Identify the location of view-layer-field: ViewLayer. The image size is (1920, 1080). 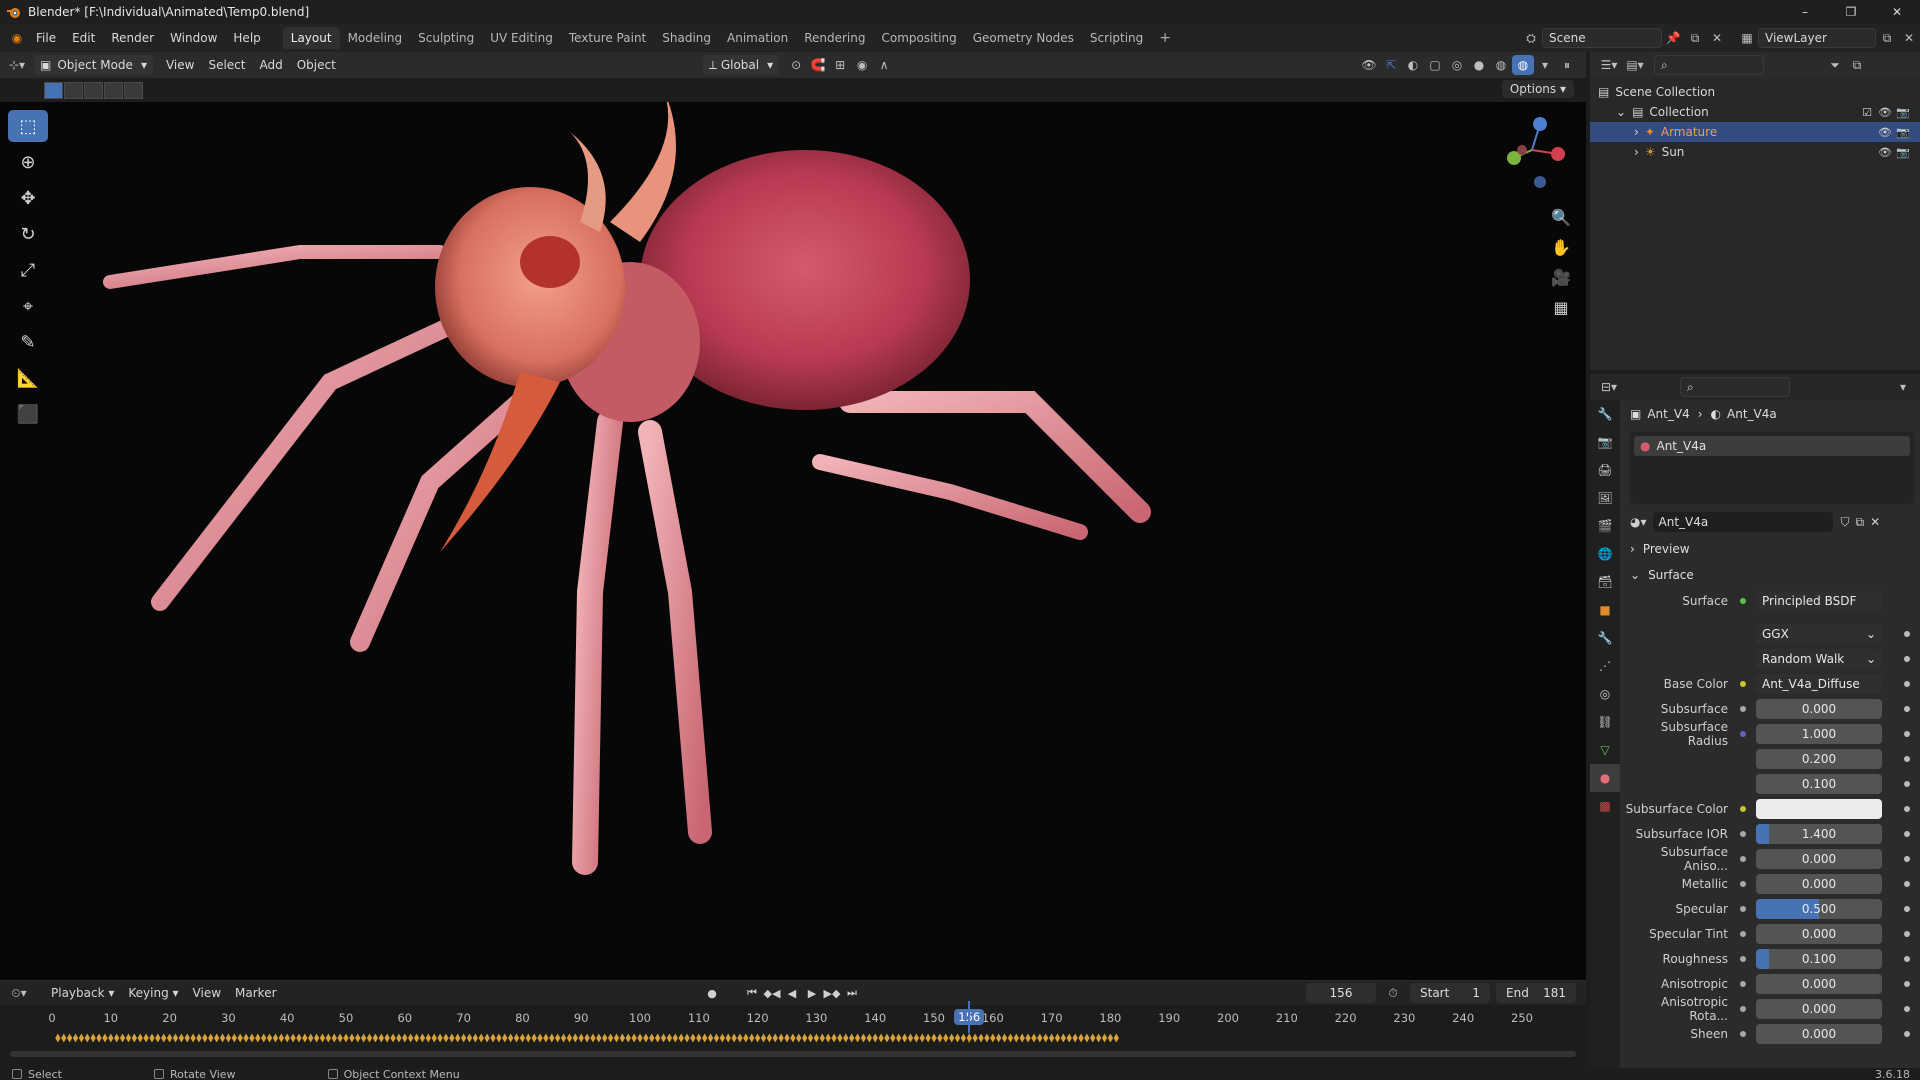
(1817, 38).